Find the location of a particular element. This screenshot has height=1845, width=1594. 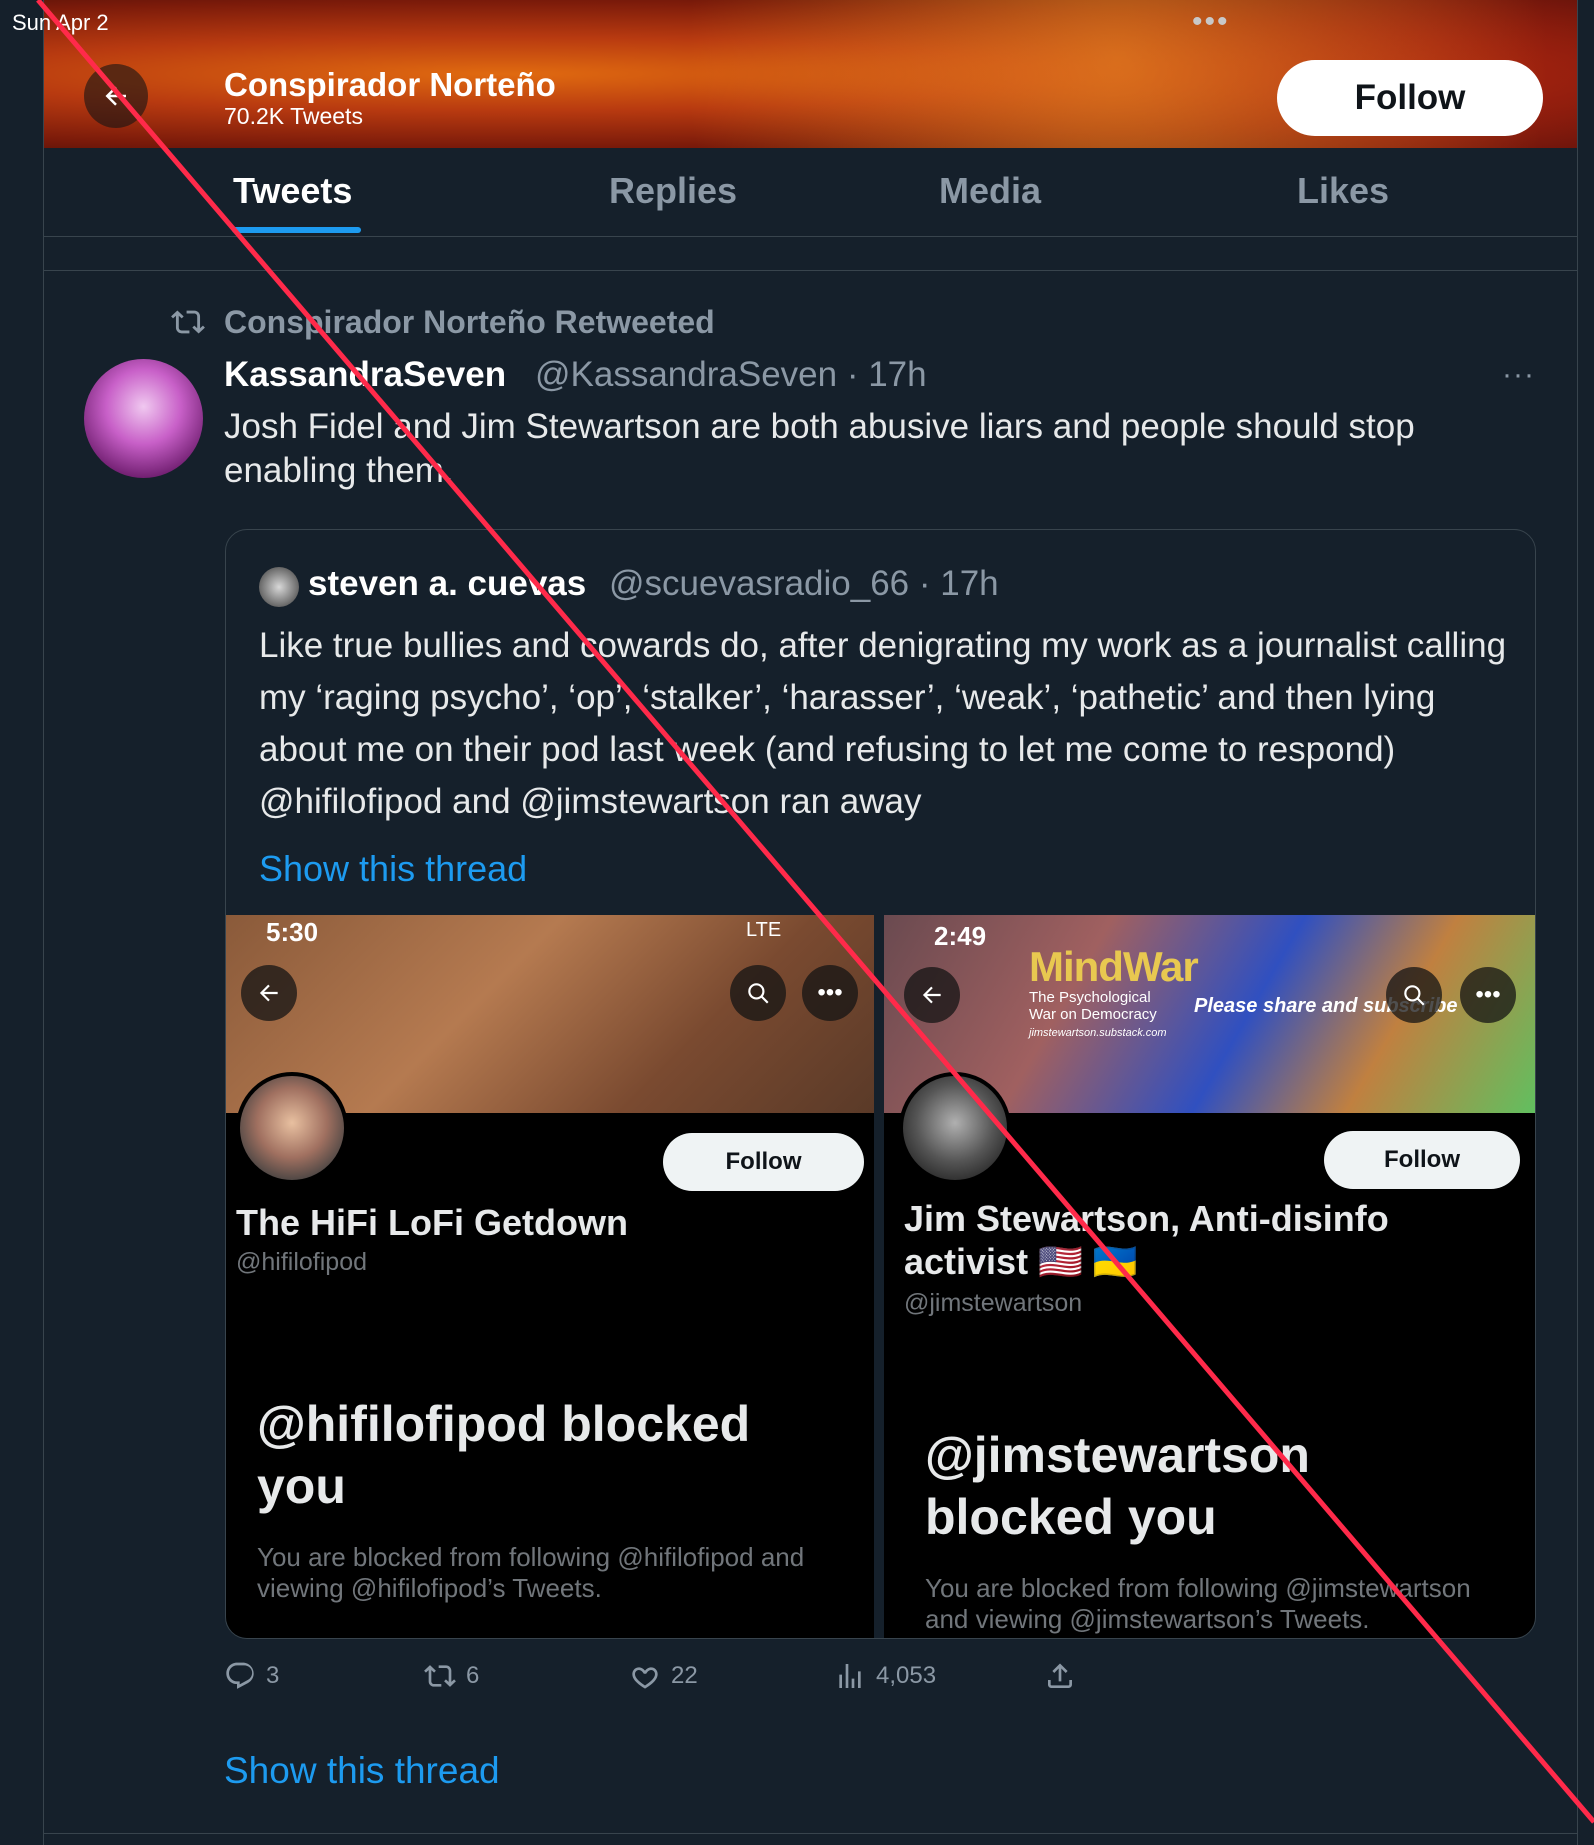

reply-count: 3 is located at coordinates (273, 1675).